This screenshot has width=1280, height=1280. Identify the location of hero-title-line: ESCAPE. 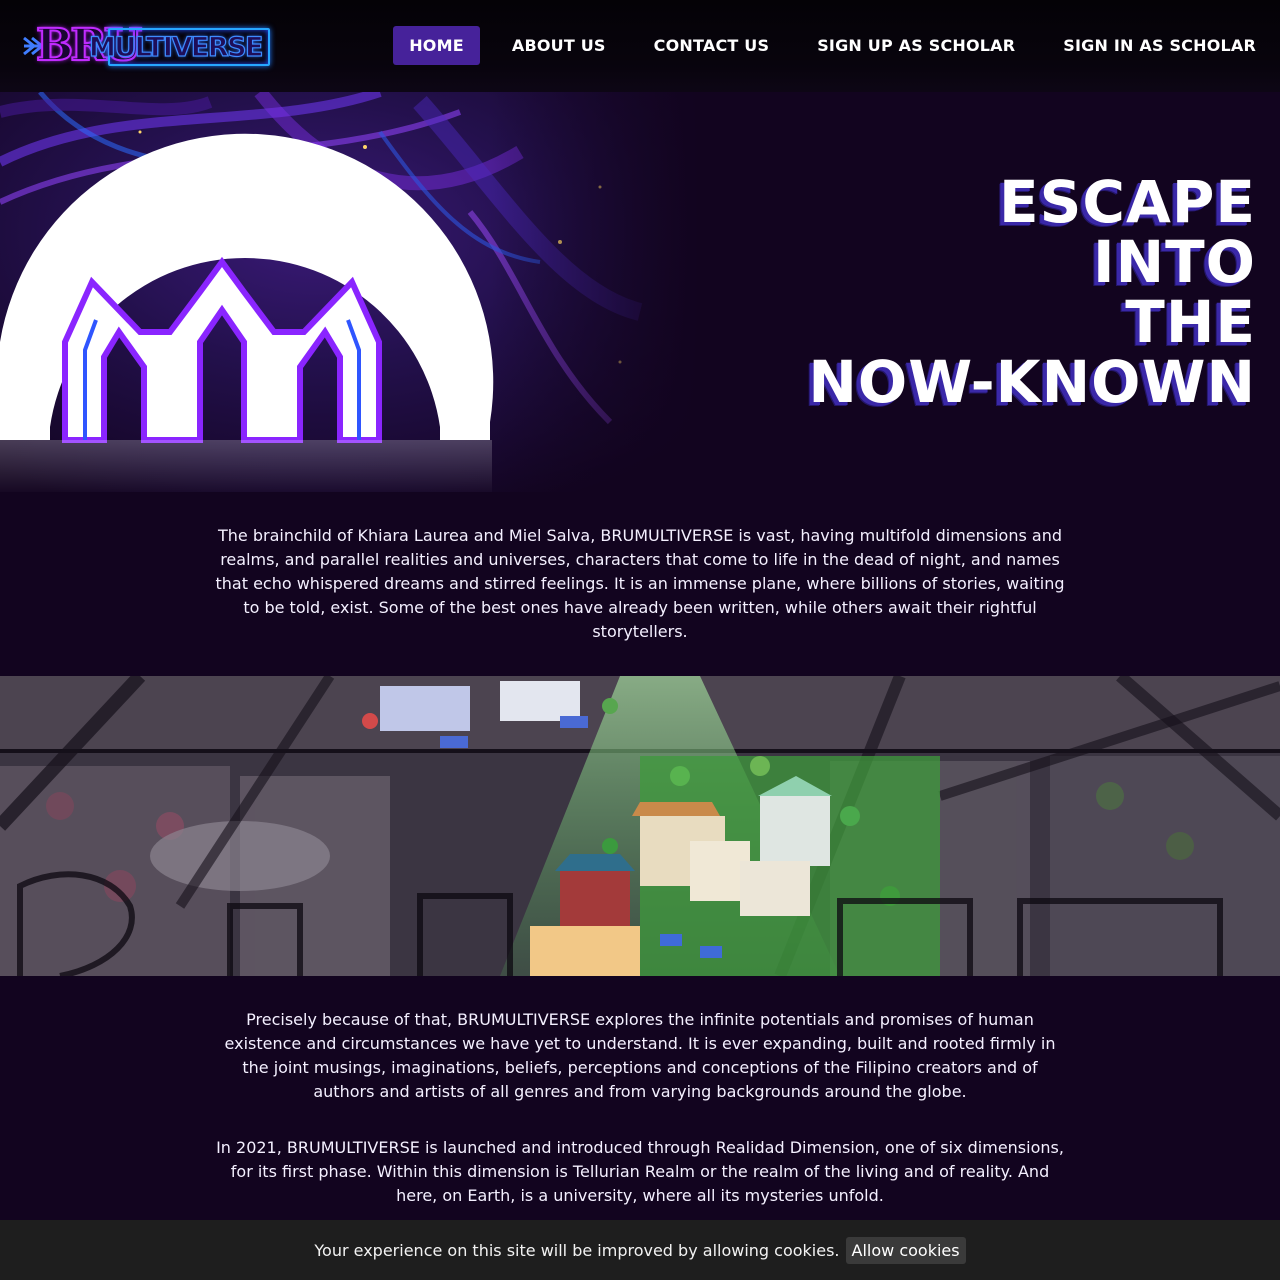
(1127, 202).